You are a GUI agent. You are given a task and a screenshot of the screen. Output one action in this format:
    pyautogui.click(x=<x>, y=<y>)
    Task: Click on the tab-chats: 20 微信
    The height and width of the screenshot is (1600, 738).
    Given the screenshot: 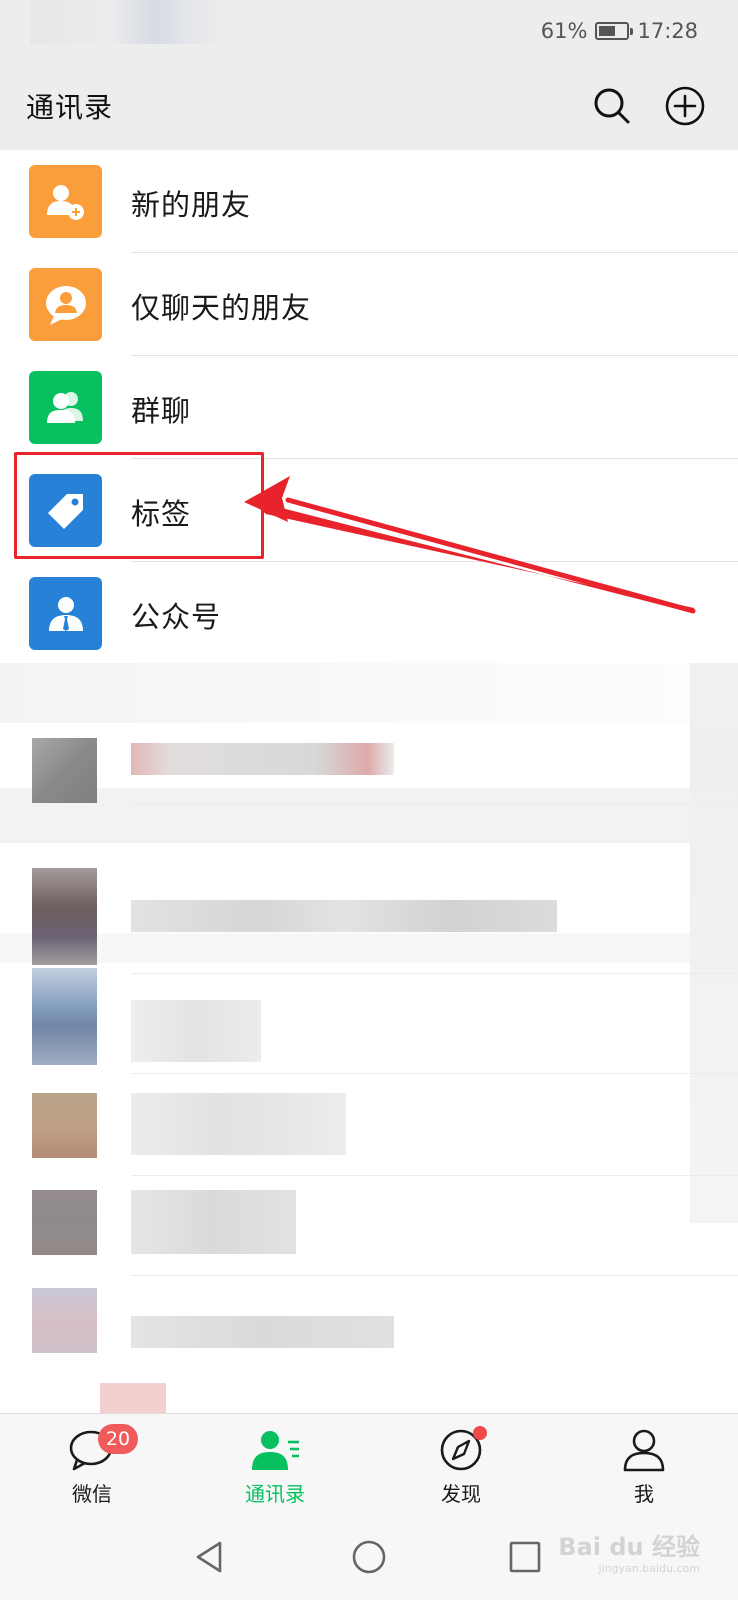 What is the action you would take?
    pyautogui.click(x=92, y=1465)
    